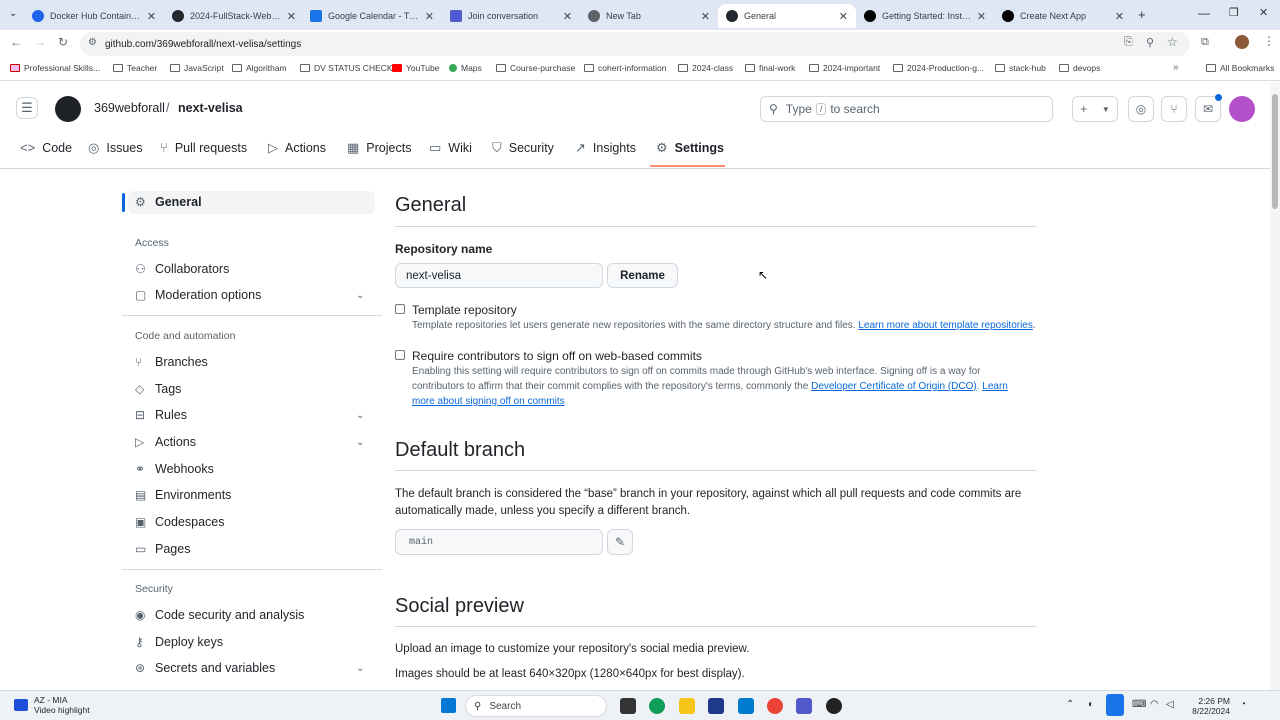 Image resolution: width=1280 pixels, height=720 pixels. I want to click on browser-menu-icon: ⋮, so click(1269, 41).